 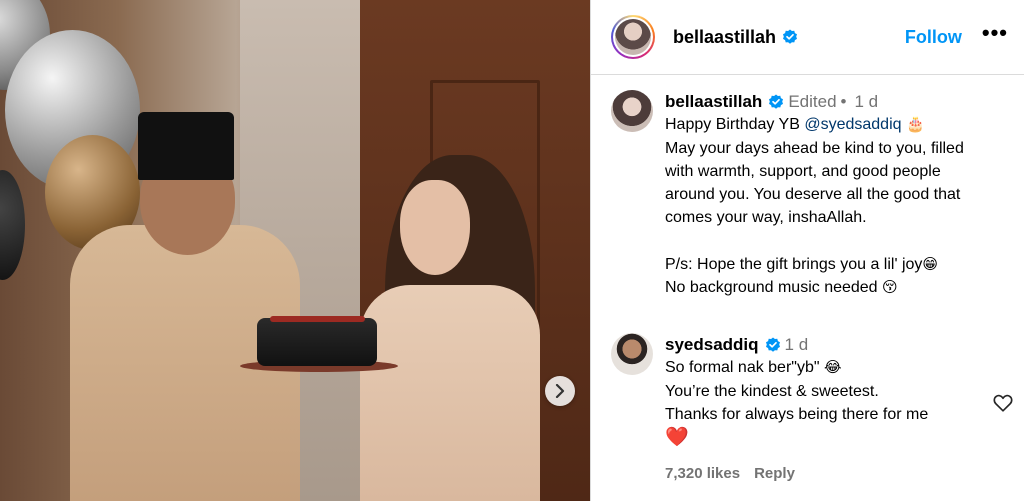 I want to click on comment-timestamp: 1 d, so click(x=797, y=344).